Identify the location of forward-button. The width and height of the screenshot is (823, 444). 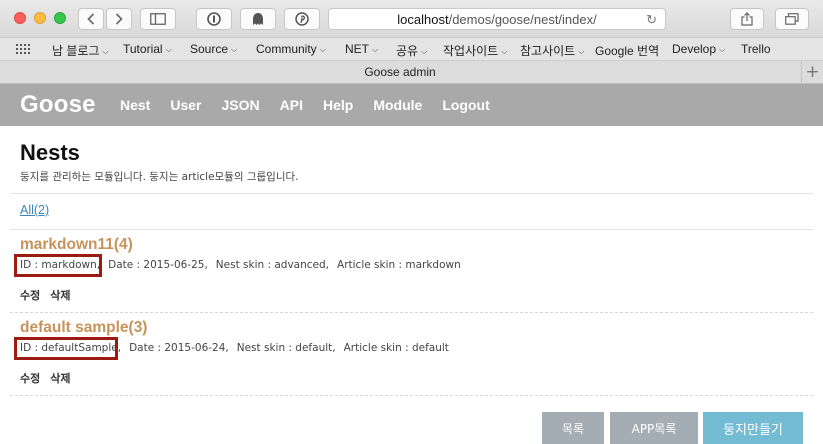
(119, 19).